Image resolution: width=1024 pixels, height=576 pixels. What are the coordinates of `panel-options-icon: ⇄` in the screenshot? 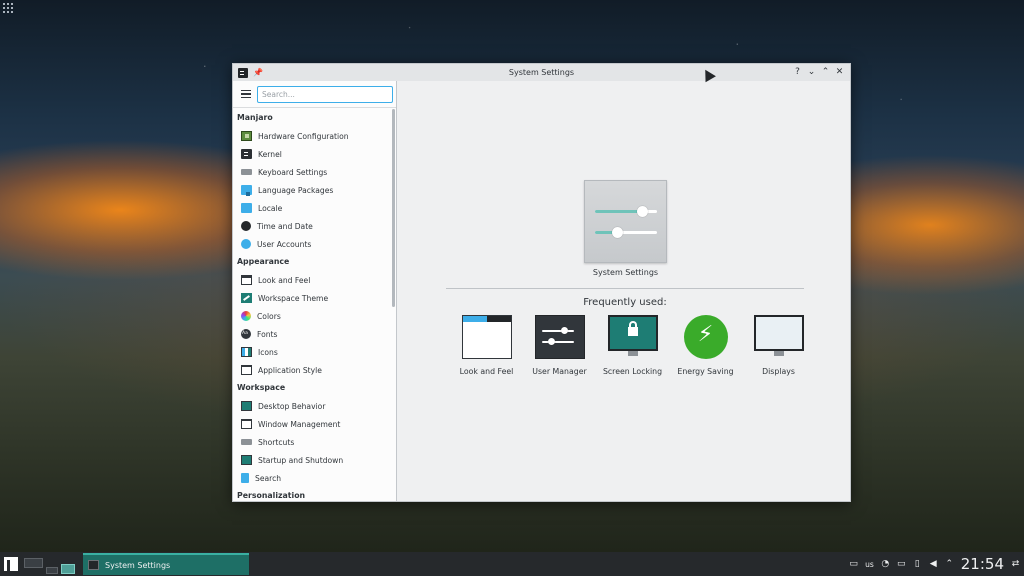 It's located at (1015, 564).